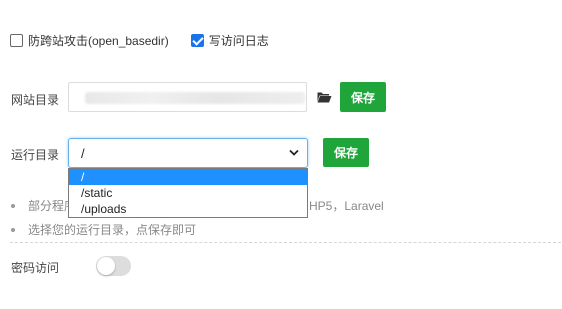 The width and height of the screenshot is (562, 309). I want to click on anti-xss-label: 防跨站攻击(open_basedir), so click(98, 40).